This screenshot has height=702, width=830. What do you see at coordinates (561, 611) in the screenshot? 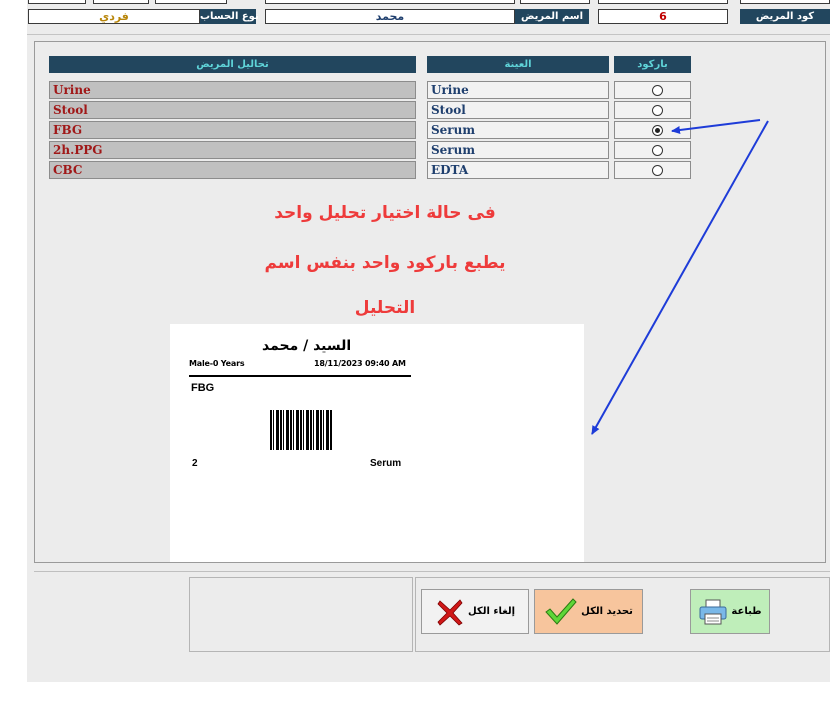
I see `green-check-icon` at bounding box center [561, 611].